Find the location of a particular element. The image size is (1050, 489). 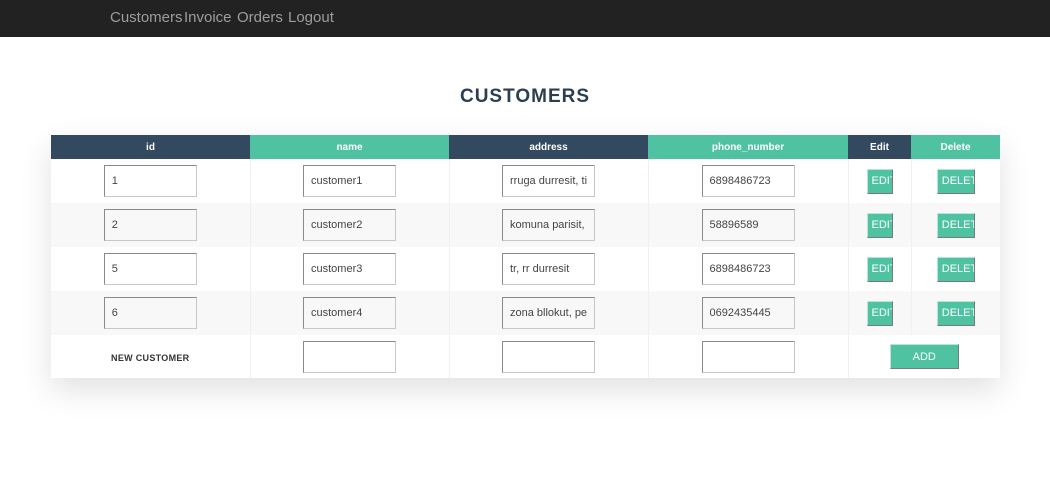

new-customer-label-cell: NEW CUSTOMER is located at coordinates (151, 356).